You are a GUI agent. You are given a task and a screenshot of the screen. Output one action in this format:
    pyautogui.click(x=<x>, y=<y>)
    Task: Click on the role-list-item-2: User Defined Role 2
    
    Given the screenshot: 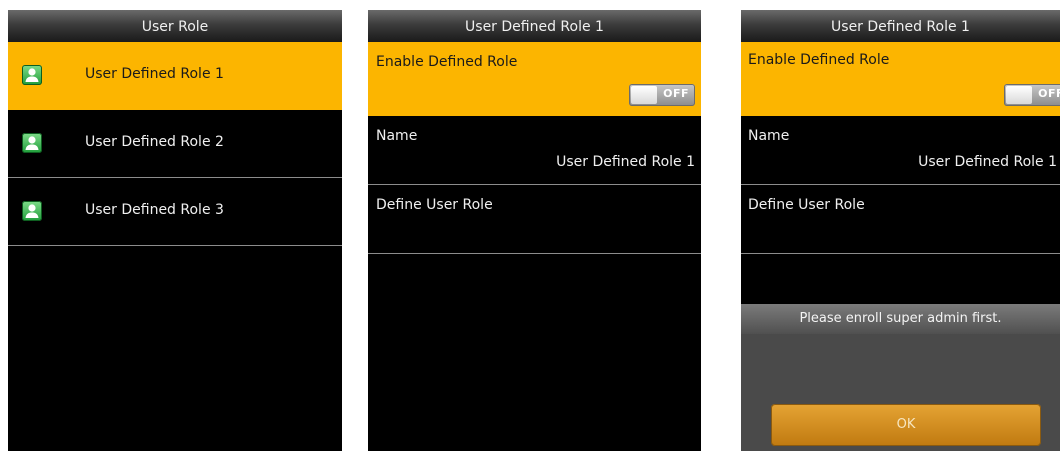 What is the action you would take?
    pyautogui.click(x=175, y=144)
    